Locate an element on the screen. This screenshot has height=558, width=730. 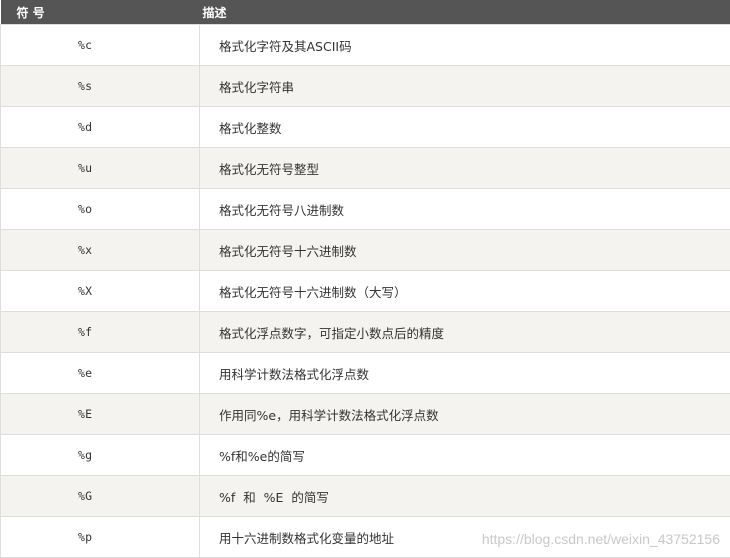
table-row: %G %f 和 %E 的简写 is located at coordinates (365, 496).